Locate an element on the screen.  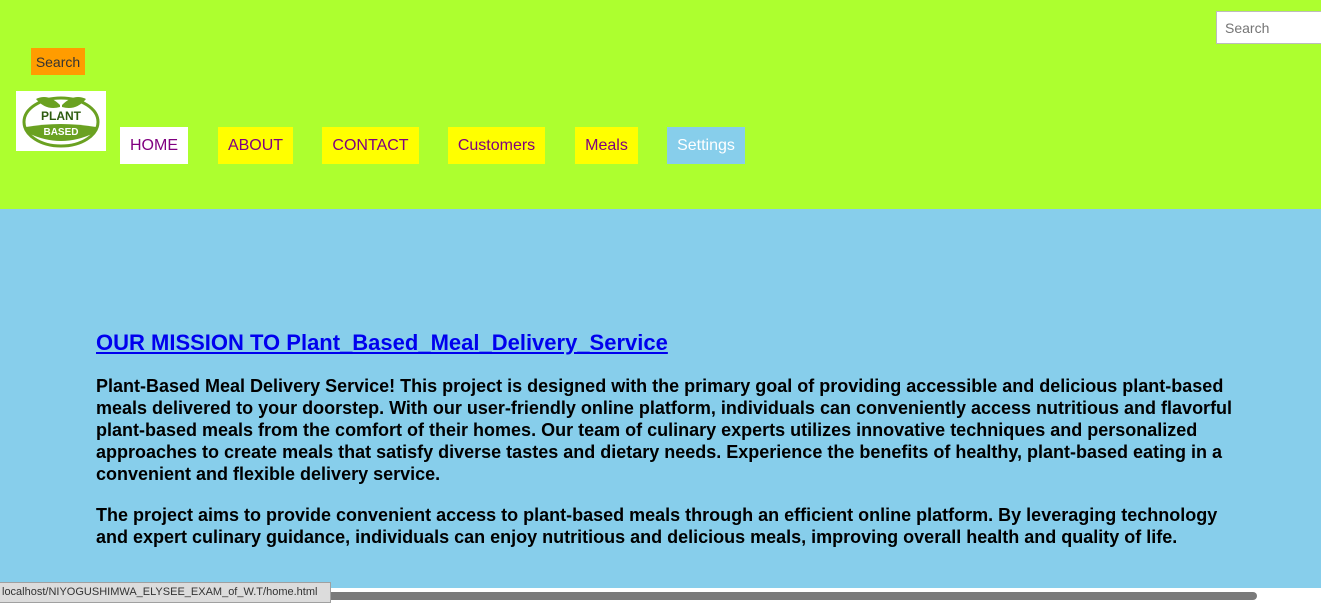
plant-based-logo: PLANT BASED is located at coordinates (61, 121).